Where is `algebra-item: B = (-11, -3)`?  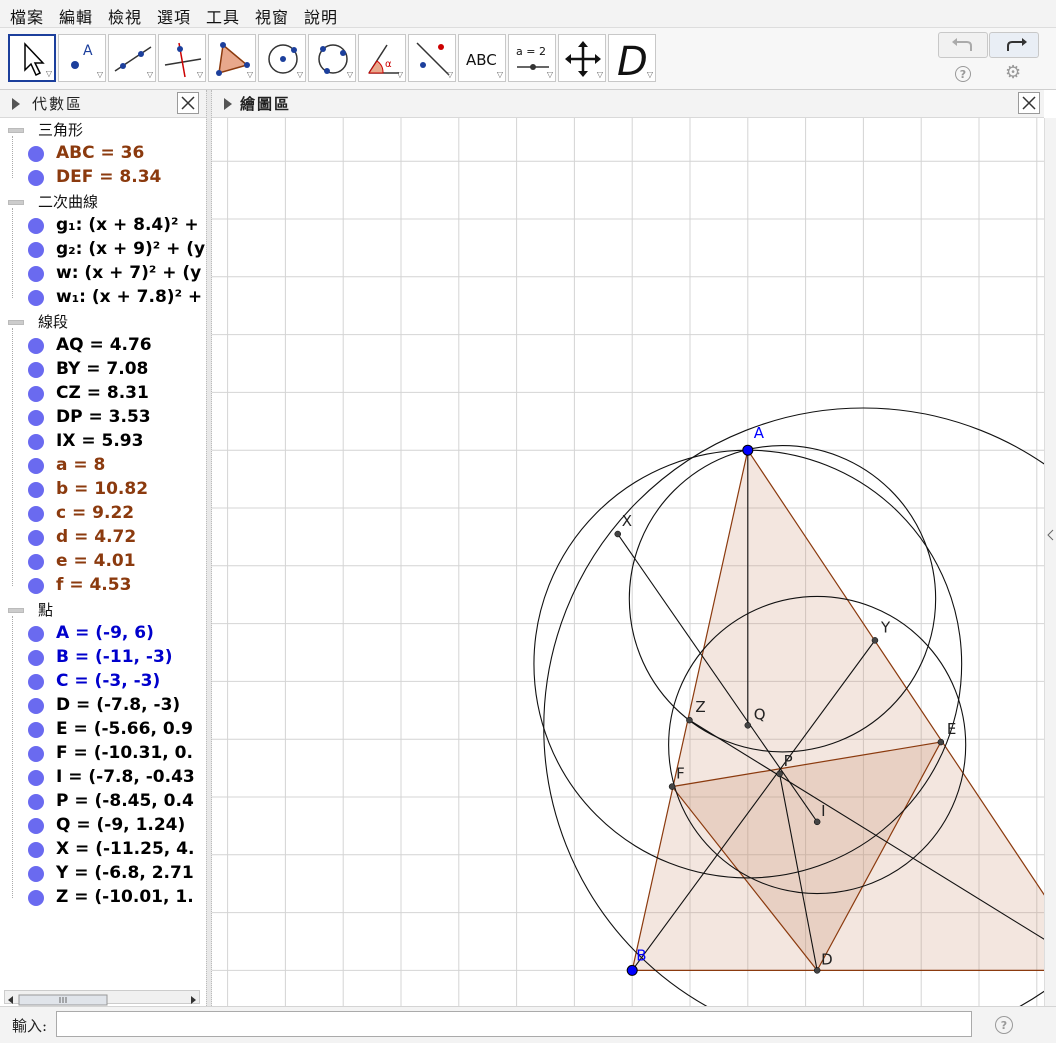 algebra-item: B = (-11, -3) is located at coordinates (103, 658).